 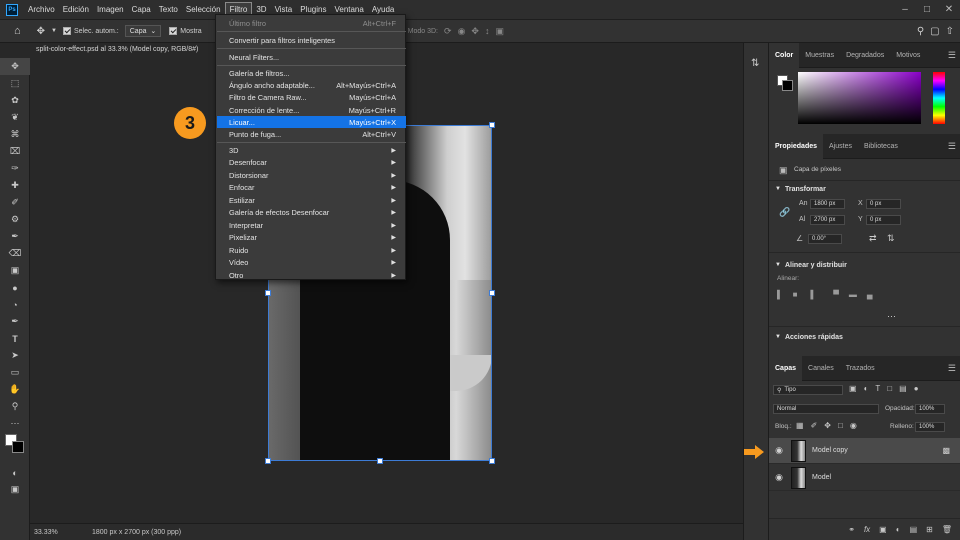 What do you see at coordinates (63, 532) in the screenshot?
I see `zoom-level: 33.33%` at bounding box center [63, 532].